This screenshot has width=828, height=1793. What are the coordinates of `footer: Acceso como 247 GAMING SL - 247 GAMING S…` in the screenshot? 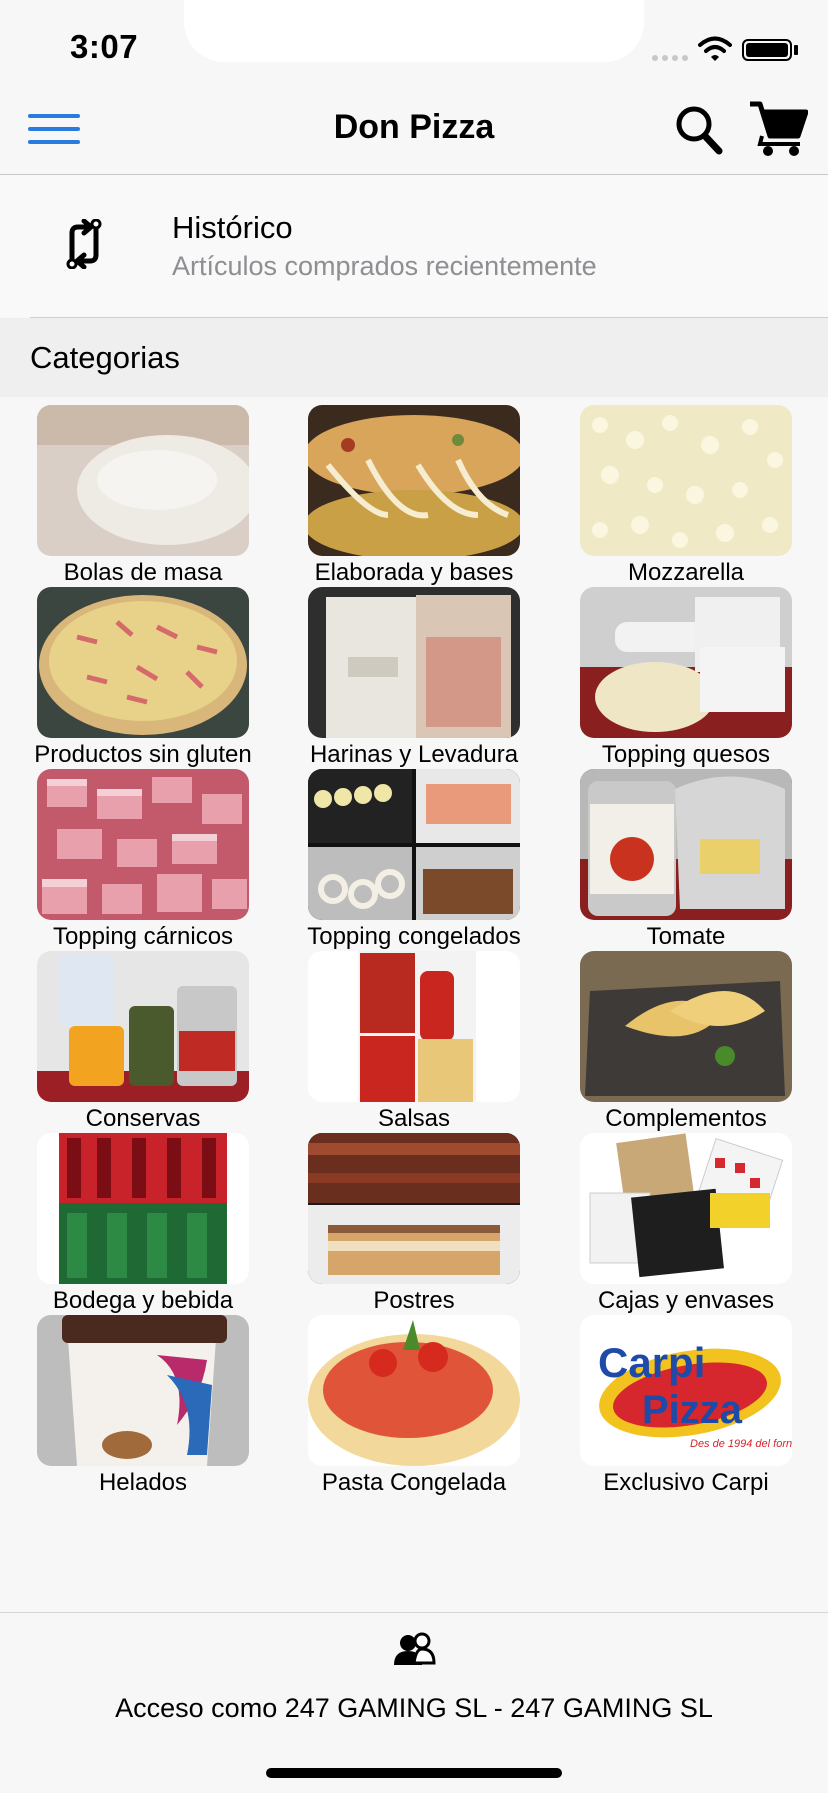 It's located at (414, 1702).